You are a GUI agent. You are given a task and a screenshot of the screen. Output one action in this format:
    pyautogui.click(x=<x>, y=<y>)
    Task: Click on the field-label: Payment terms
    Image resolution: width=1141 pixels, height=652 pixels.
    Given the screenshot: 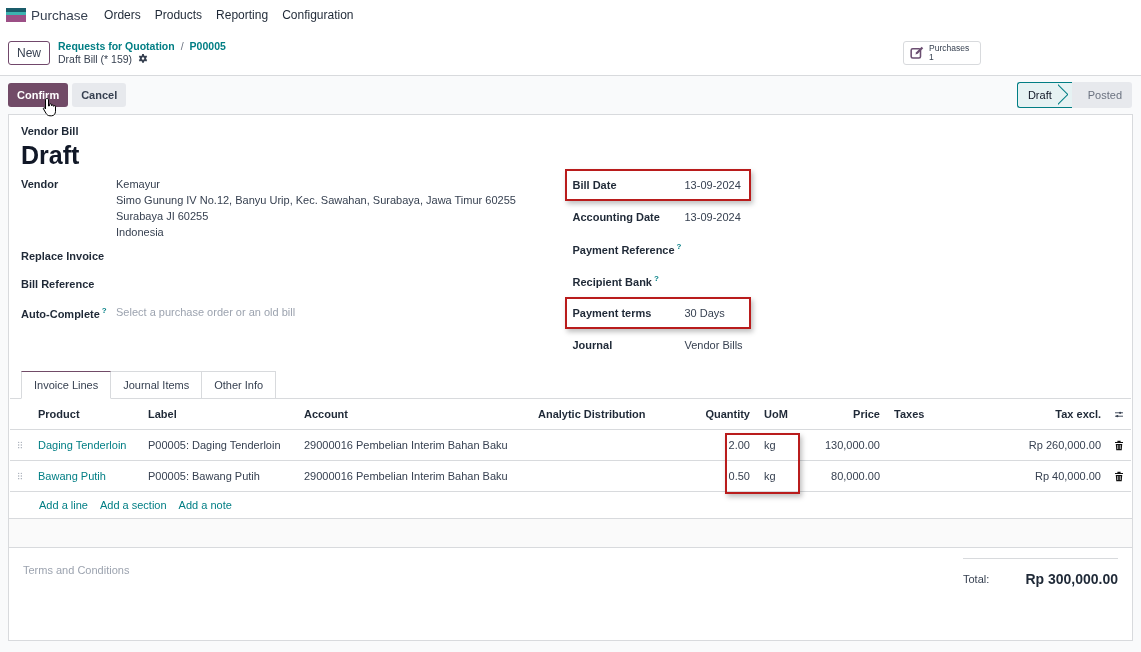 What is the action you would take?
    pyautogui.click(x=612, y=313)
    